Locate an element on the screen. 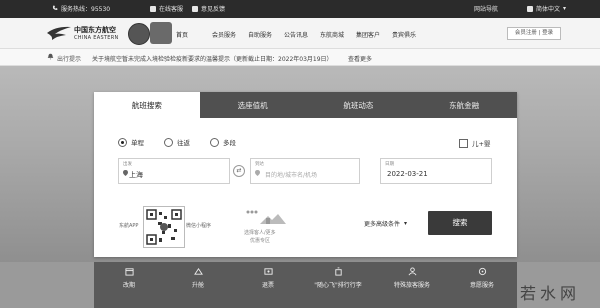 The width and height of the screenshot is (600, 308). quick-link-baggage: "随心飞"排行行李 is located at coordinates (338, 276).